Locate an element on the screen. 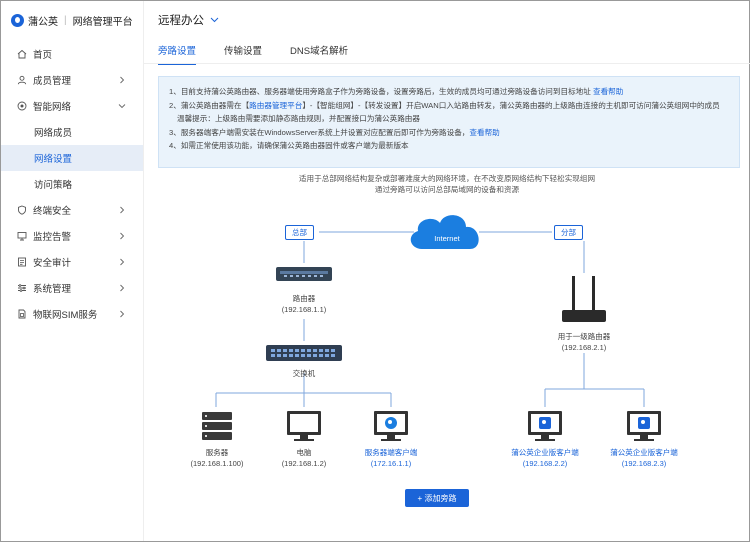 The height and width of the screenshot is (542, 750). sidebar-item-access-policy: 访问策略 is located at coordinates (72, 184).